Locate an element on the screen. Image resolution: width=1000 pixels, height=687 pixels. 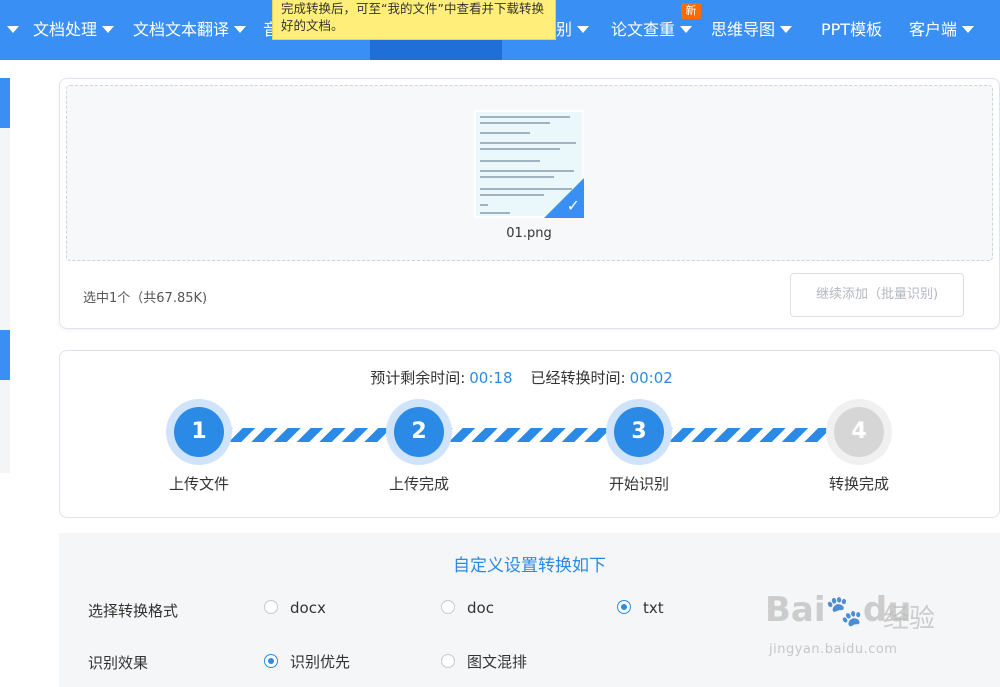
step-number: 3 is located at coordinates (639, 432).